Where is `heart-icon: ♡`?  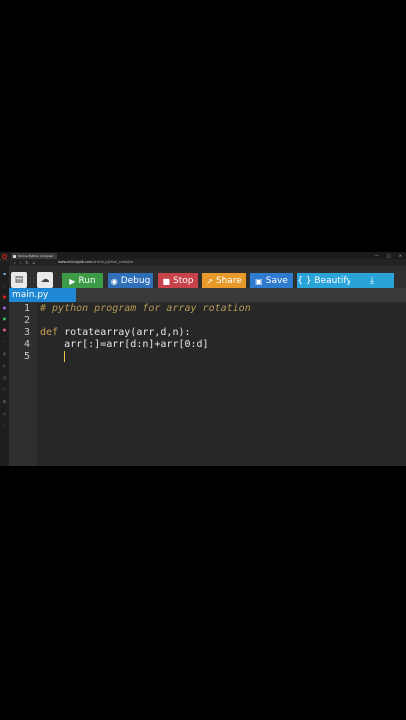
heart-icon: ♡ is located at coordinates (4, 389).